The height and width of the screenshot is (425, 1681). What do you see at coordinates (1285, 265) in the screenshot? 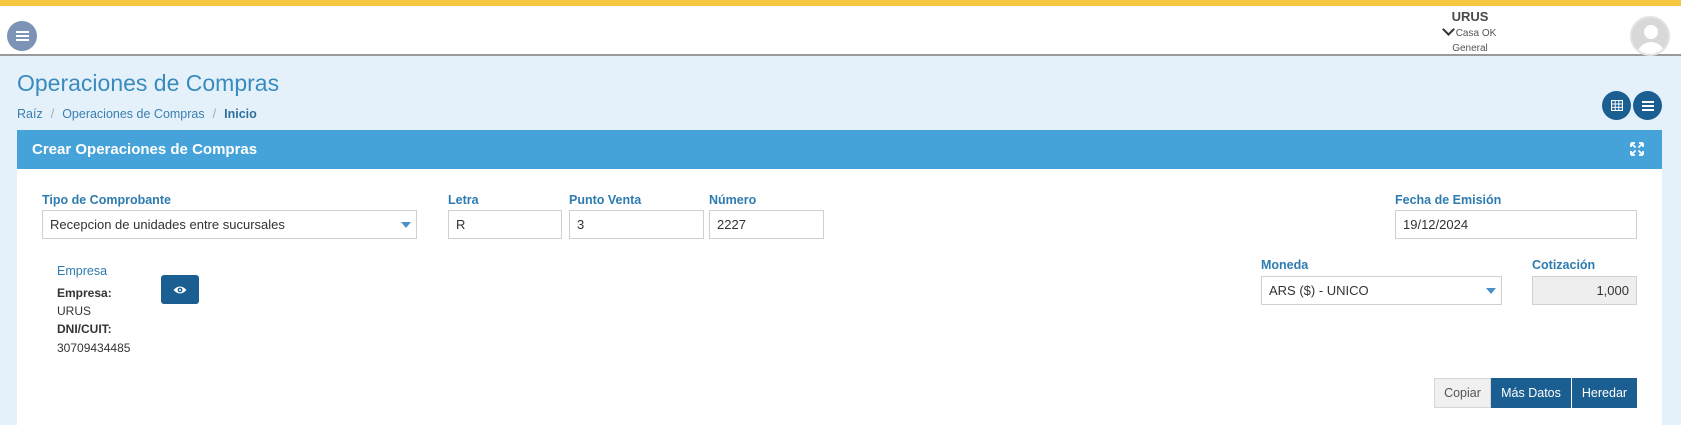
I see `moneda-label: Moneda` at bounding box center [1285, 265].